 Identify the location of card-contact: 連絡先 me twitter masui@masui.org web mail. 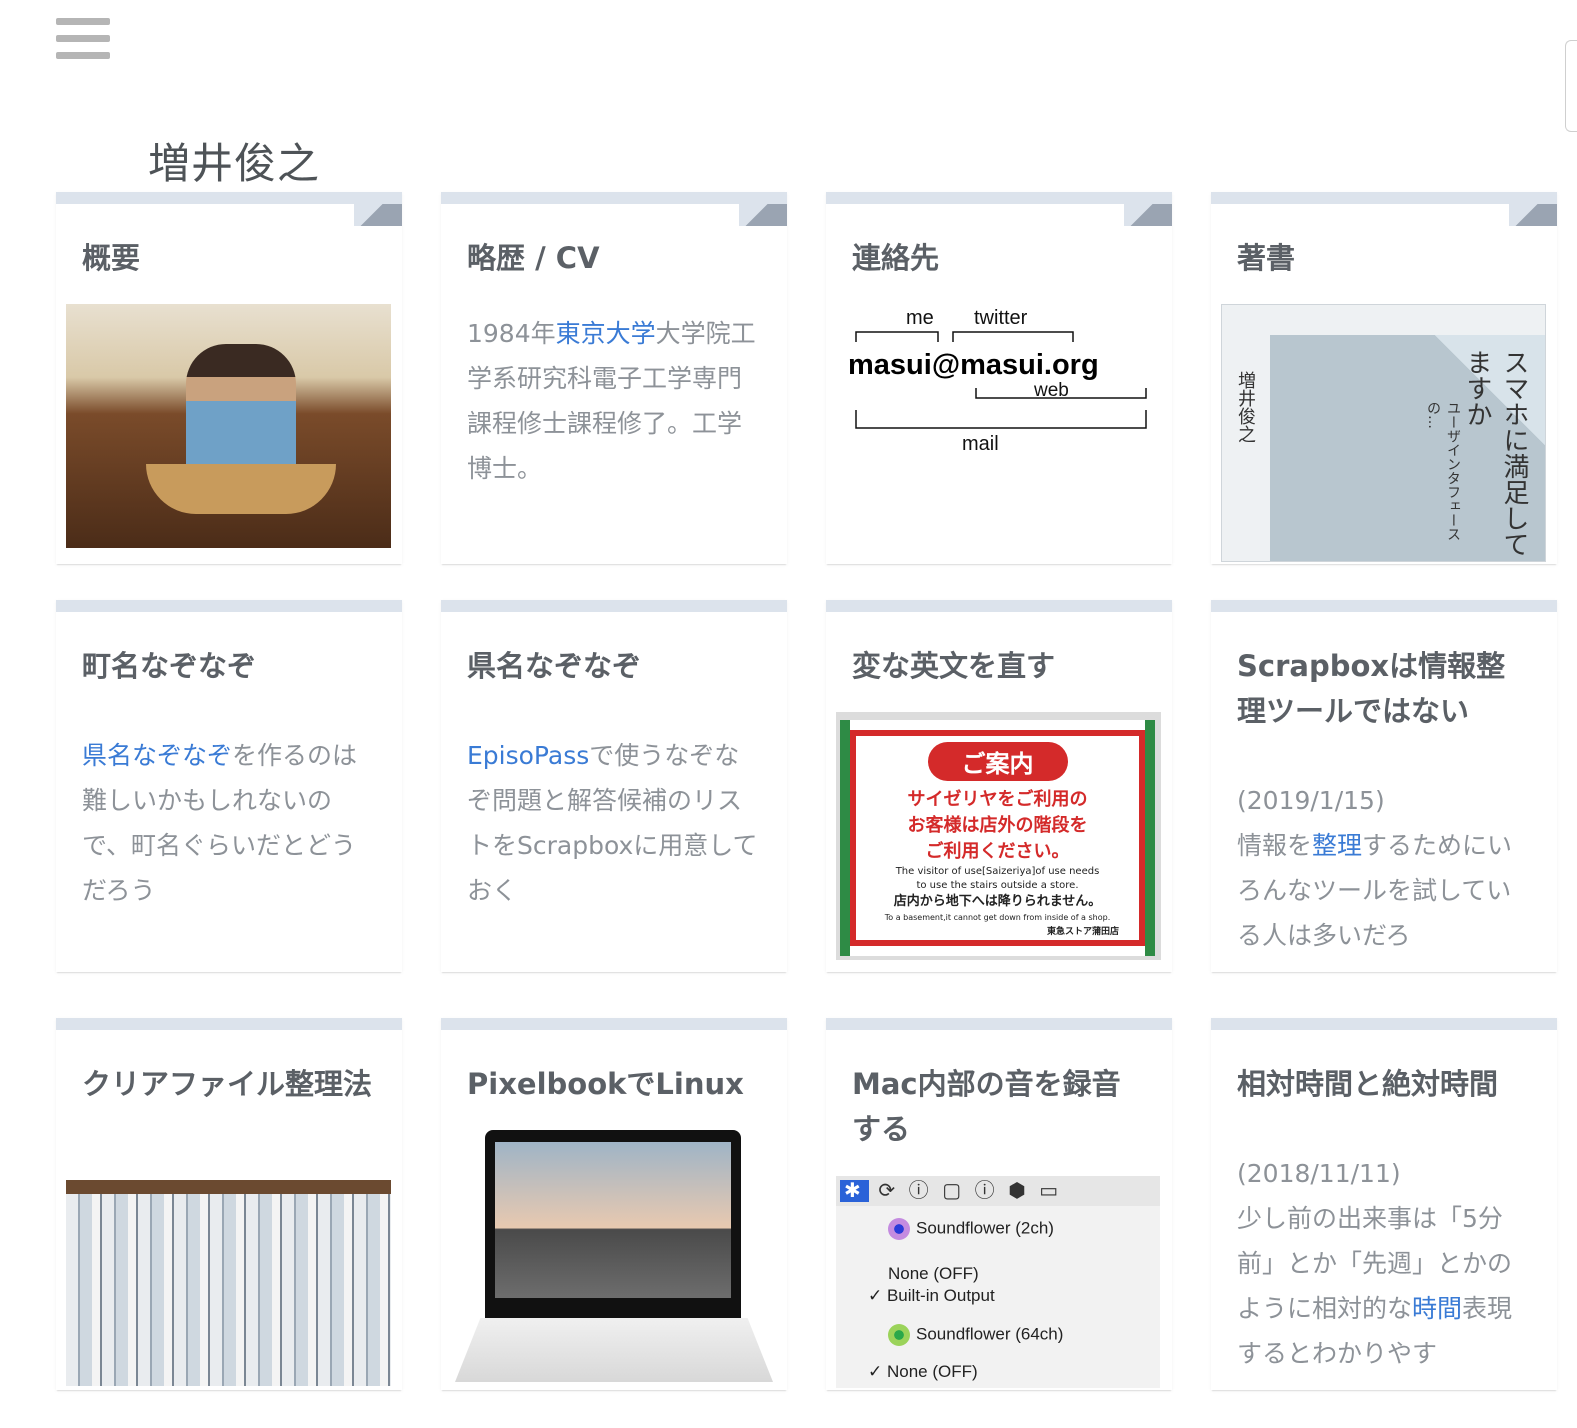
(999, 378).